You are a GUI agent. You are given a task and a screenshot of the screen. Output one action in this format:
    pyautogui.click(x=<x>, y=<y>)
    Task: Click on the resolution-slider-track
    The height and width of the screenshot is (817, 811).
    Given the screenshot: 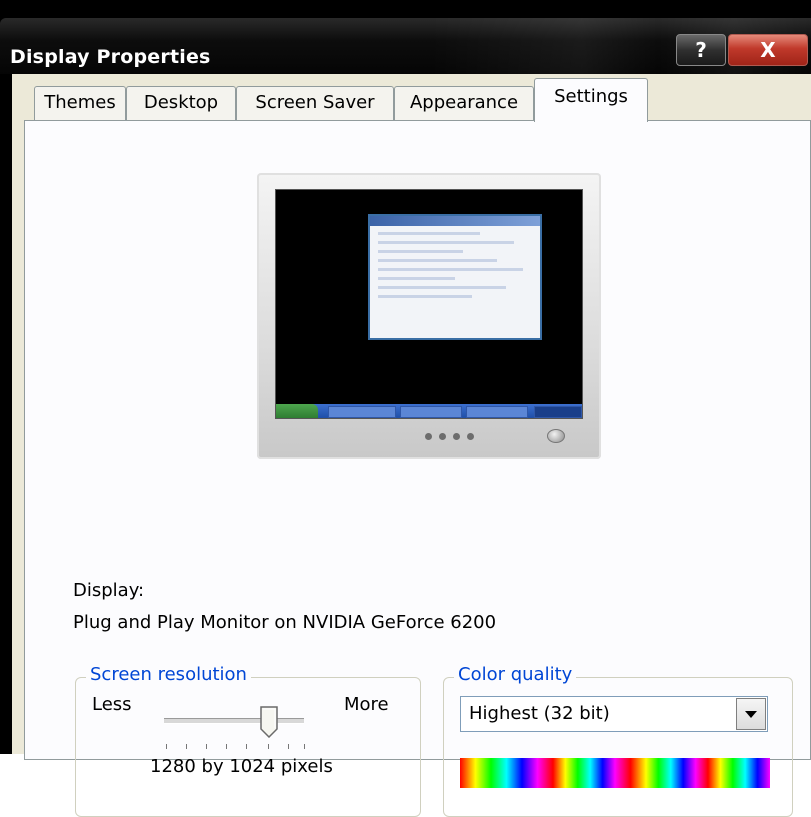 What is the action you would take?
    pyautogui.click(x=234, y=721)
    